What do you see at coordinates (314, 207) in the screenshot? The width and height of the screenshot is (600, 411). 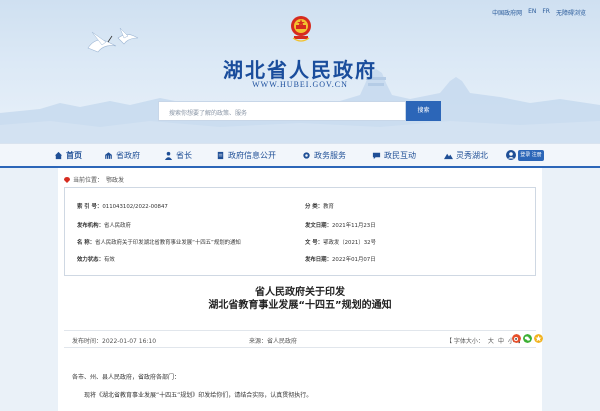 I see `meta-category-label: 分 类：` at bounding box center [314, 207].